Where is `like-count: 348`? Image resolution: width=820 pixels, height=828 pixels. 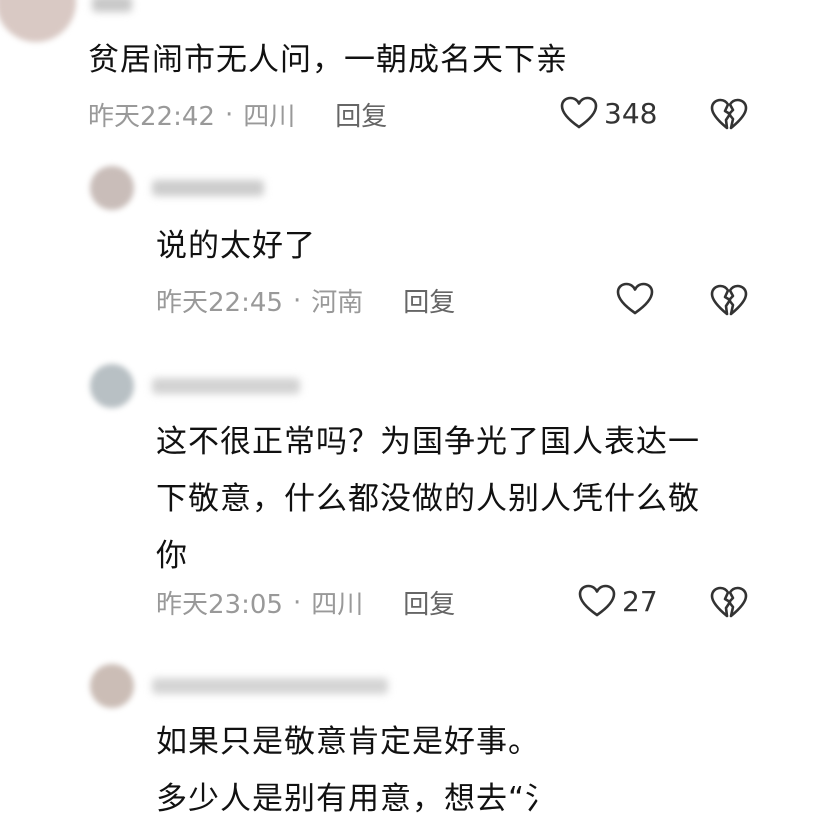 like-count: 348 is located at coordinates (631, 113).